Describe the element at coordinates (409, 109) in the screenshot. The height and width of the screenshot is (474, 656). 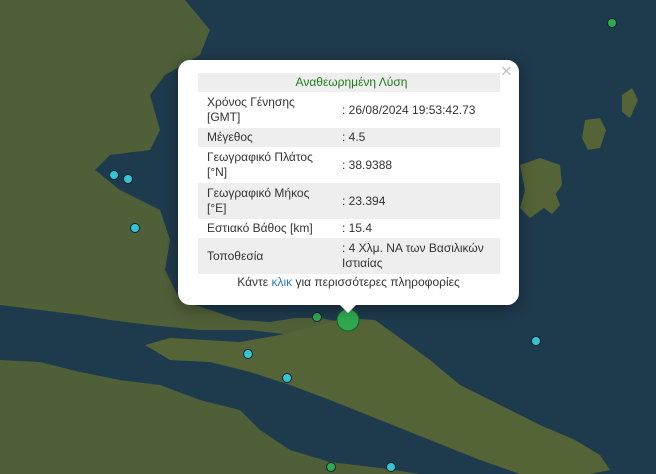
I see `origin-time-value: : 26/08/2024 19:53:42.73` at that location.